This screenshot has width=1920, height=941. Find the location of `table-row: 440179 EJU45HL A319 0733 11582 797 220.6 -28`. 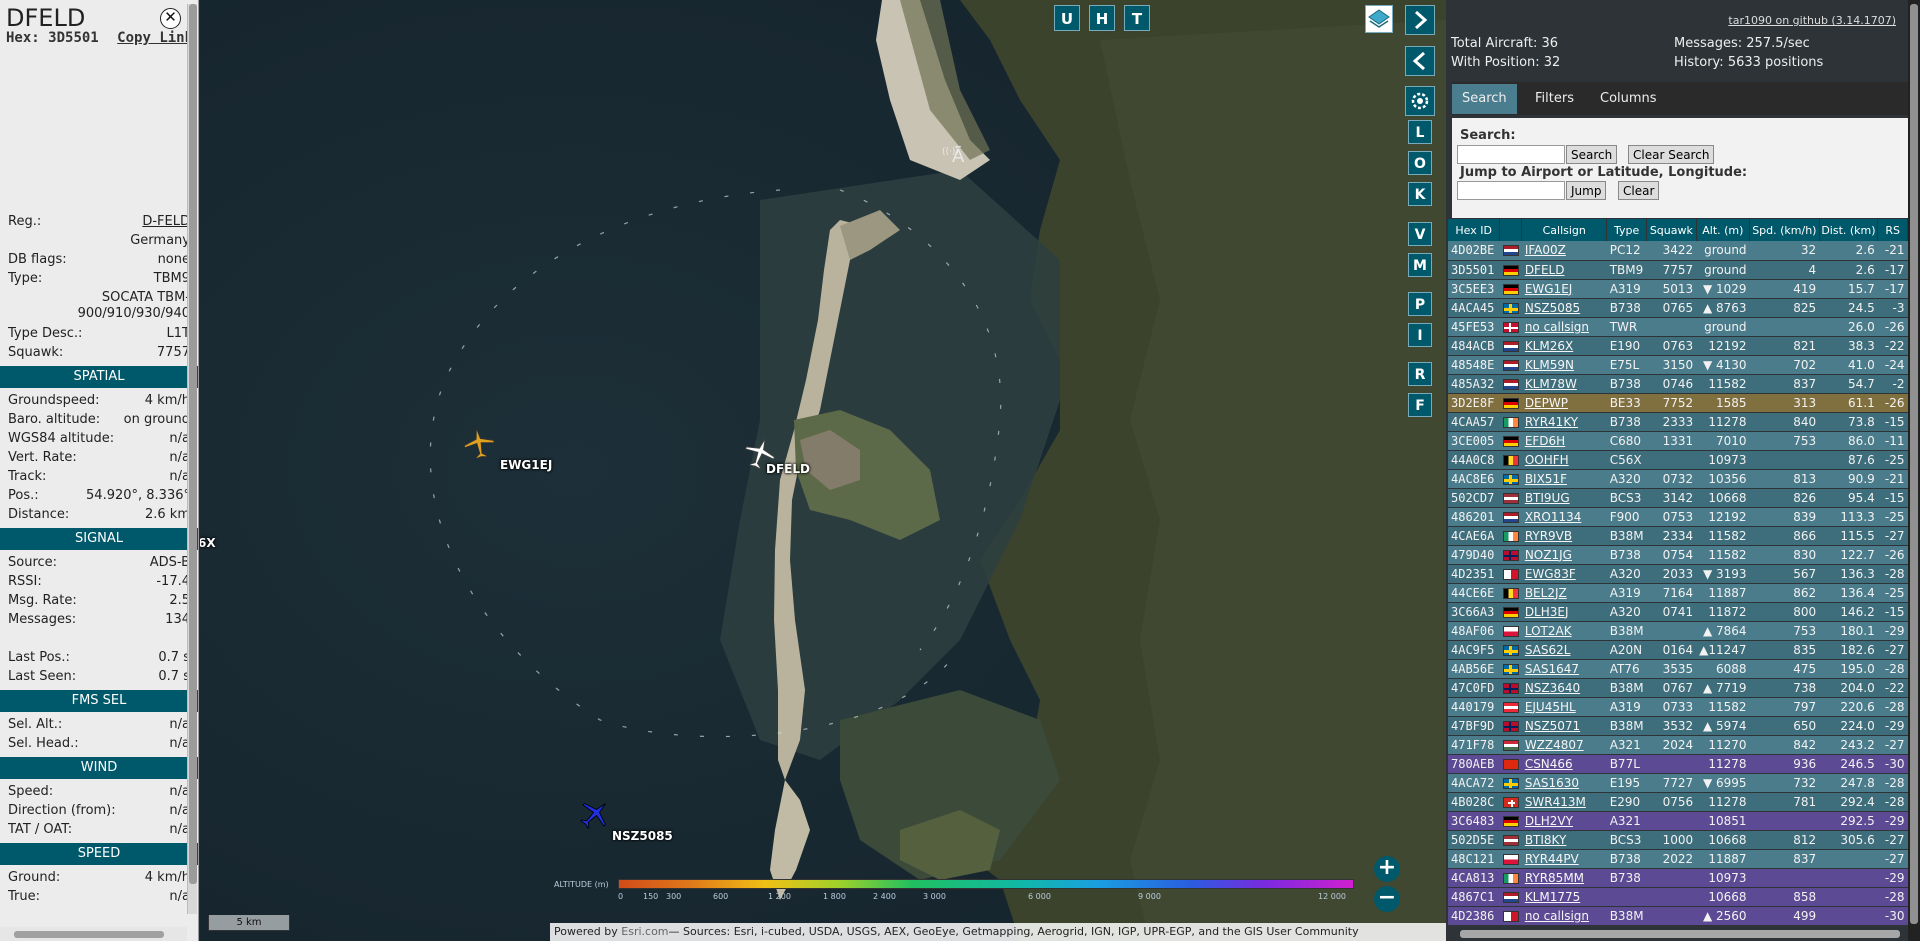

table-row: 440179 EJU45HL A319 0733 11582 797 220.6 -28 is located at coordinates (1678, 707).